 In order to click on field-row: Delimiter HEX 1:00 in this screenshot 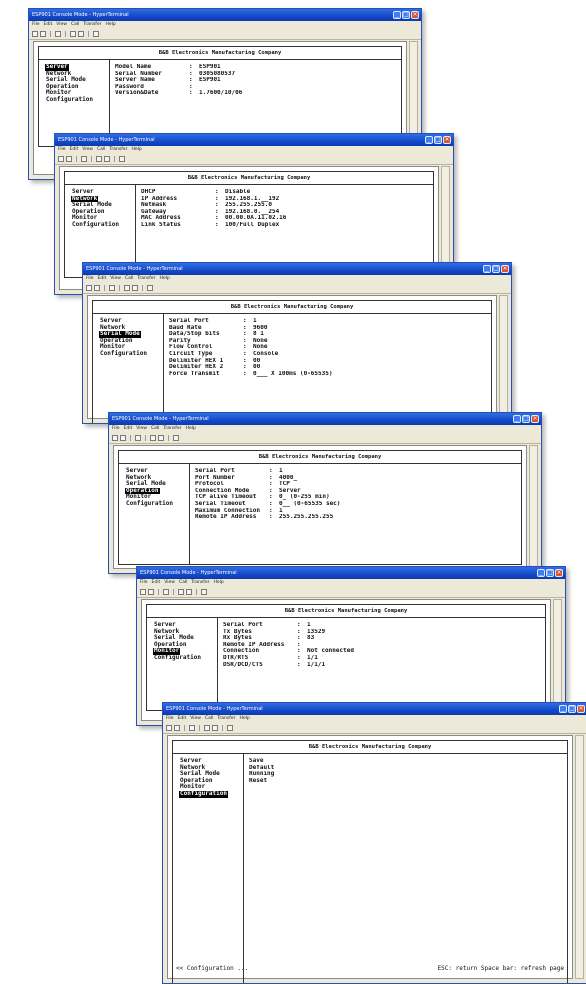, I will do `click(328, 361)`.